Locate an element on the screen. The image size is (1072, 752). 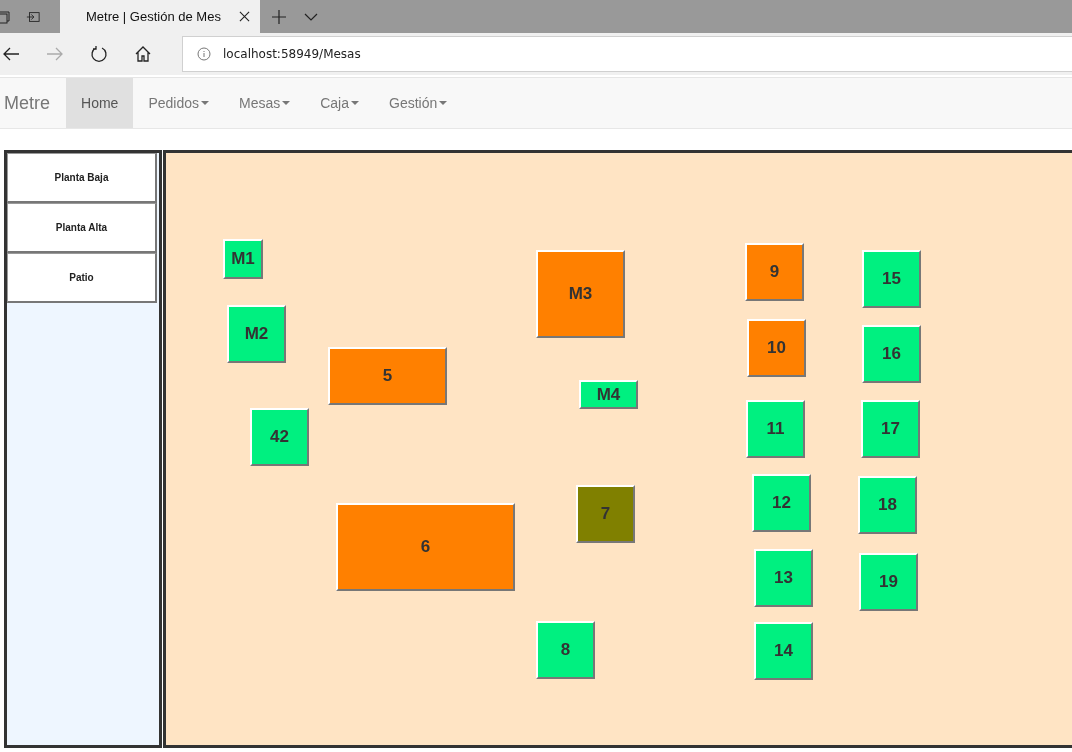
refresh-icon is located at coordinates (99, 54).